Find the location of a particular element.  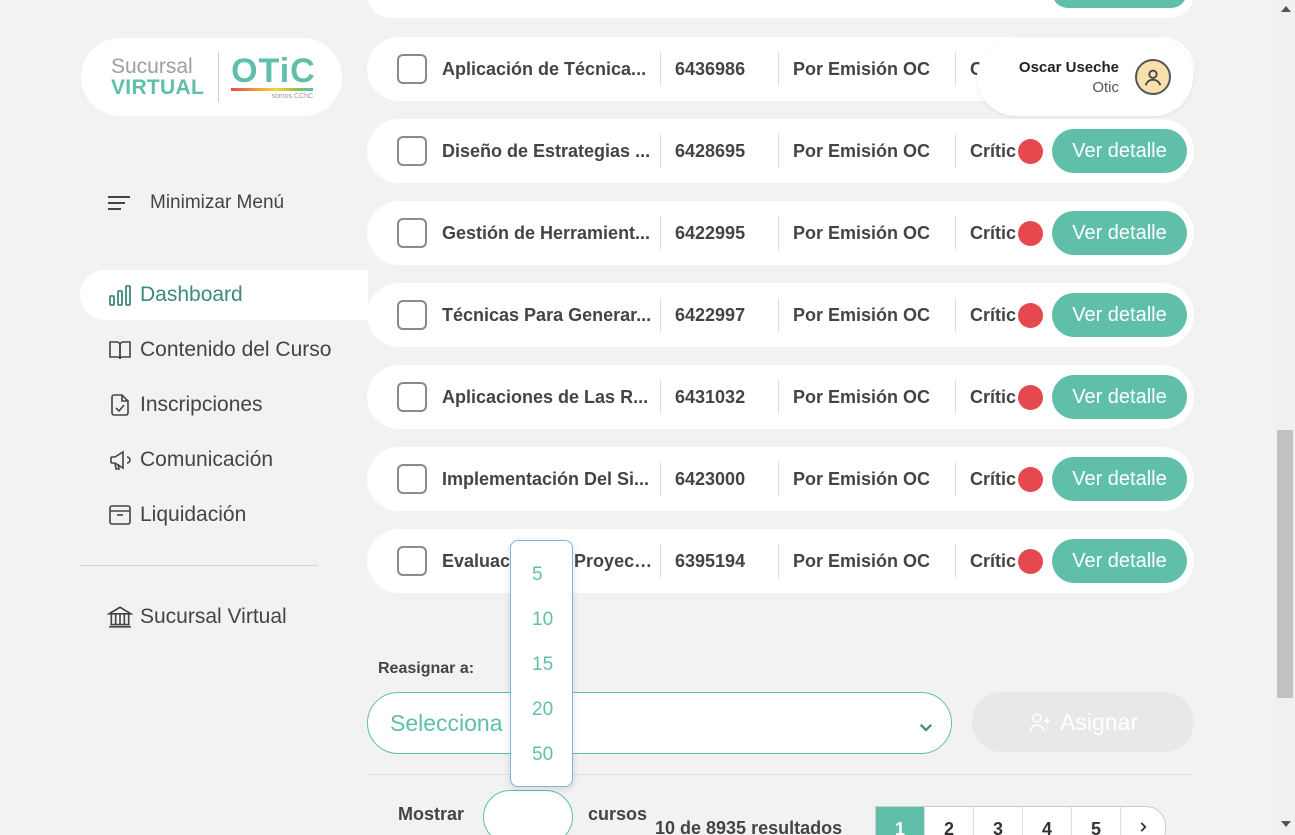

sidebar-item-label: Contenido del Curso is located at coordinates (236, 349).